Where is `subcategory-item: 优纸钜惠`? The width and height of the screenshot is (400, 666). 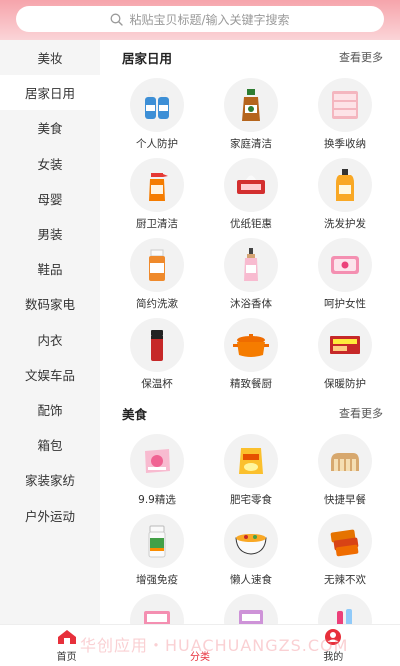
subcategory-item: 优纸钜惠 is located at coordinates (251, 194).